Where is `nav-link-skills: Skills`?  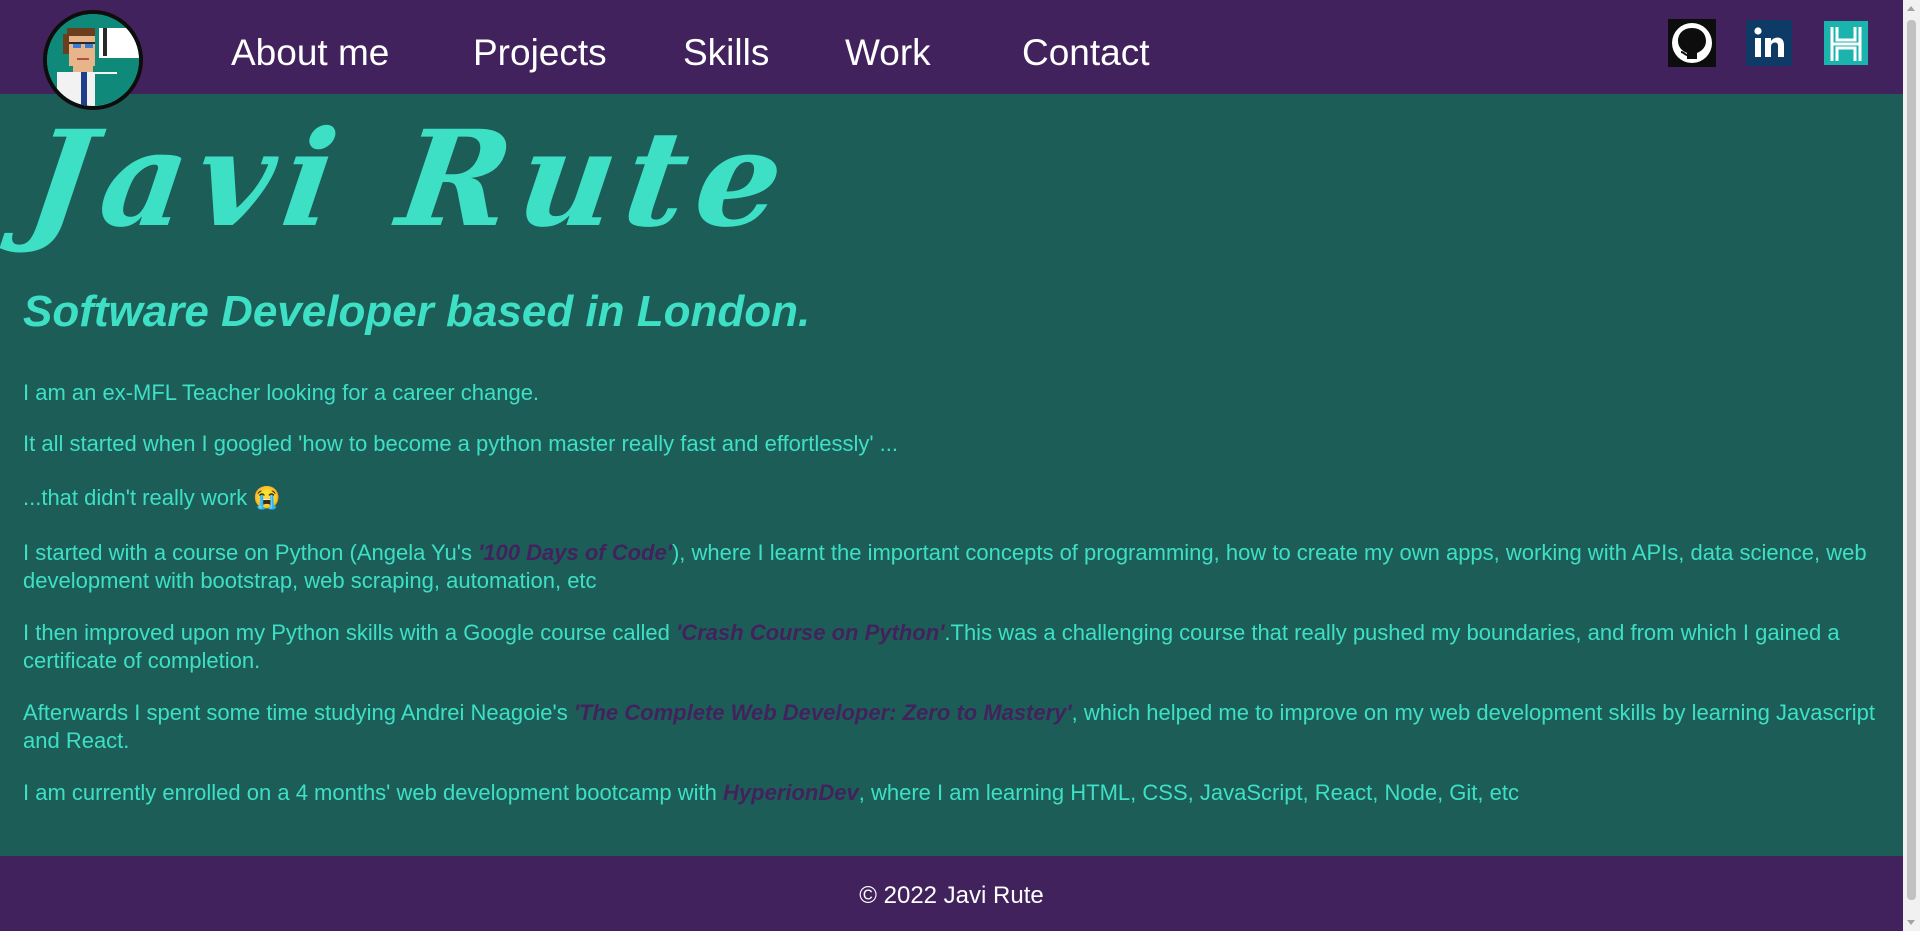 nav-link-skills: Skills is located at coordinates (726, 53).